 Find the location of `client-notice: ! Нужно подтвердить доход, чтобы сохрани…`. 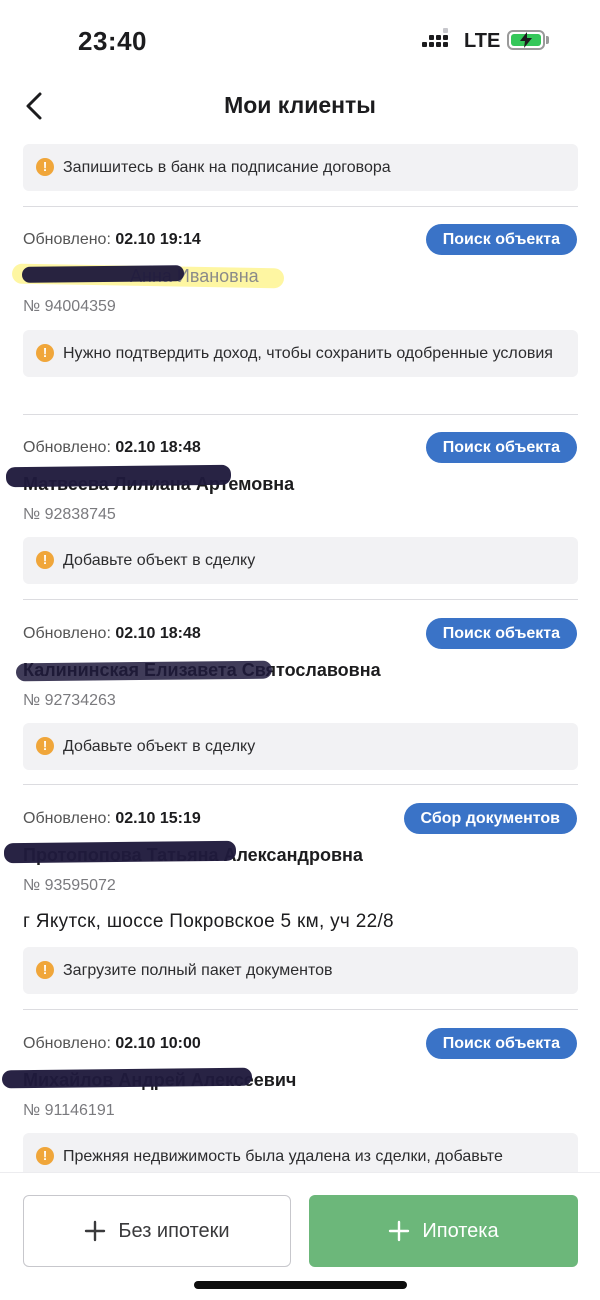

client-notice: ! Нужно подтвердить доход, чтобы сохрани… is located at coordinates (300, 353).